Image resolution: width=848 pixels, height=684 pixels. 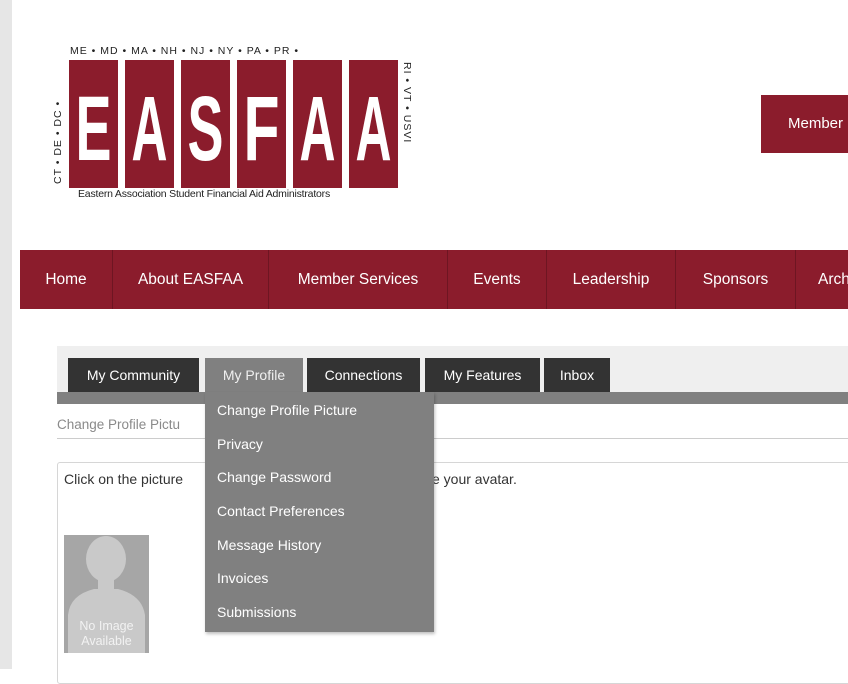 What do you see at coordinates (256, 612) in the screenshot?
I see `menu-item-submissions: Submissions` at bounding box center [256, 612].